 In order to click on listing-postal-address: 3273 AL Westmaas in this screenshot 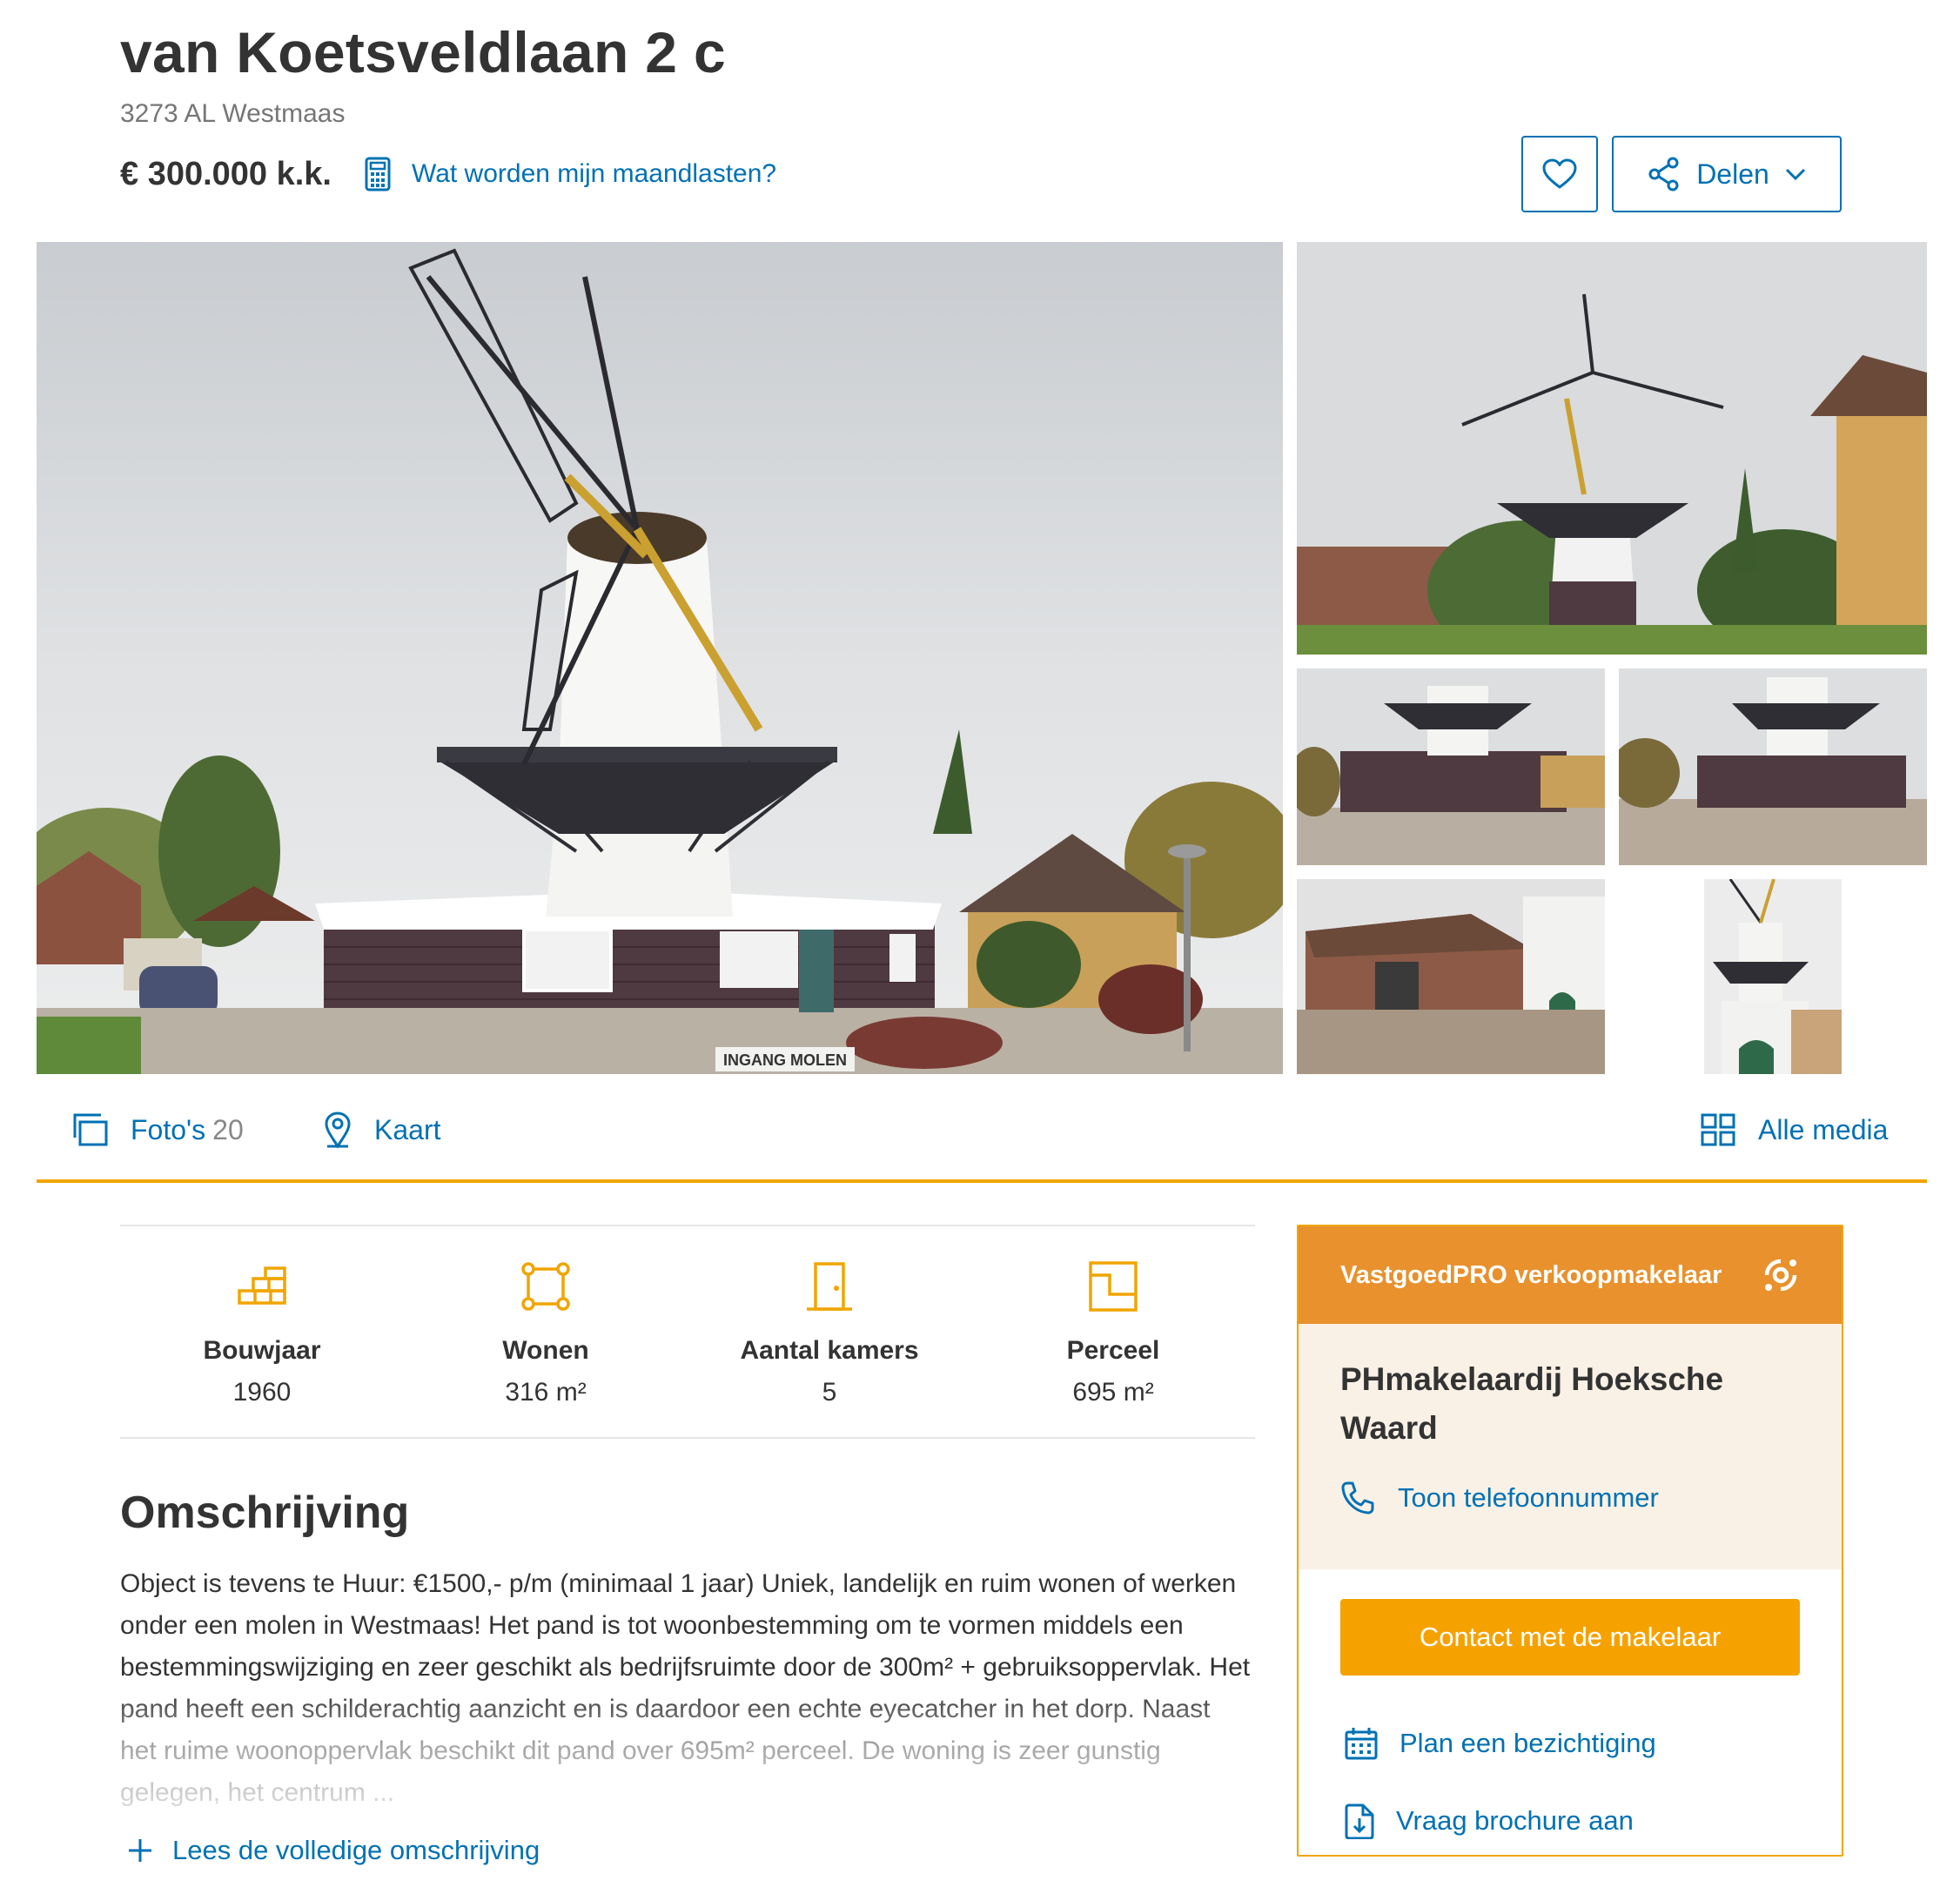, I will do `click(233, 113)`.